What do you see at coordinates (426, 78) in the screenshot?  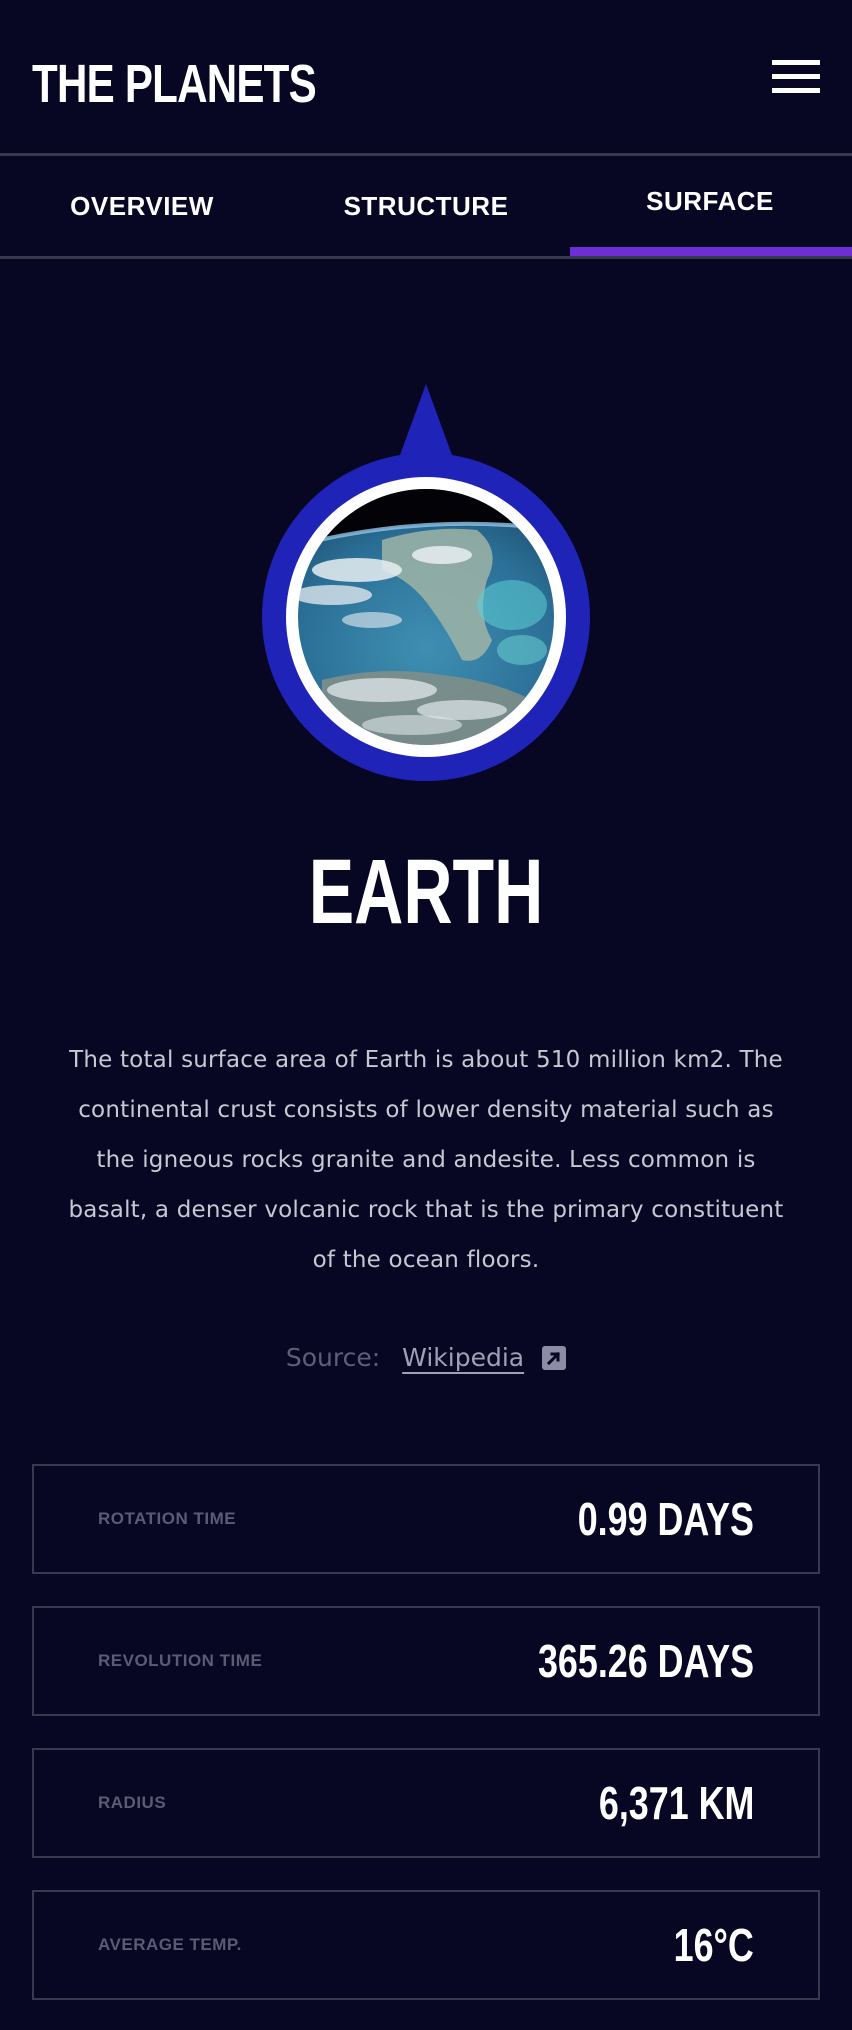 I see `header: THE PLANETS` at bounding box center [426, 78].